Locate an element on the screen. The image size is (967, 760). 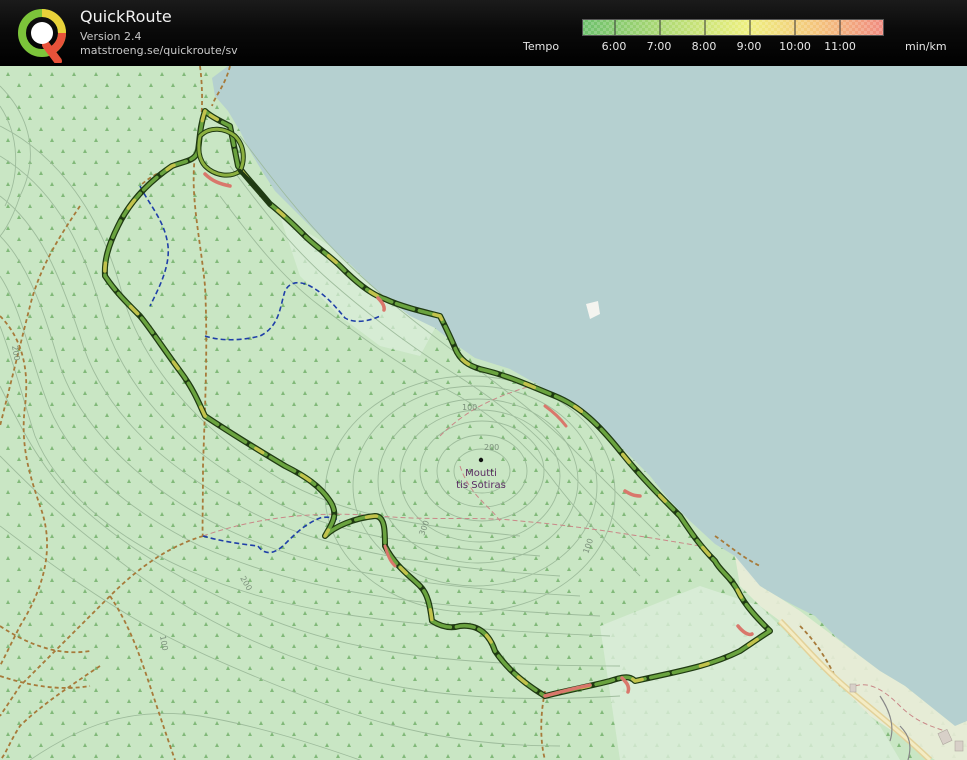
pace-tick-label: 7:00 is located at coordinates (659, 46).